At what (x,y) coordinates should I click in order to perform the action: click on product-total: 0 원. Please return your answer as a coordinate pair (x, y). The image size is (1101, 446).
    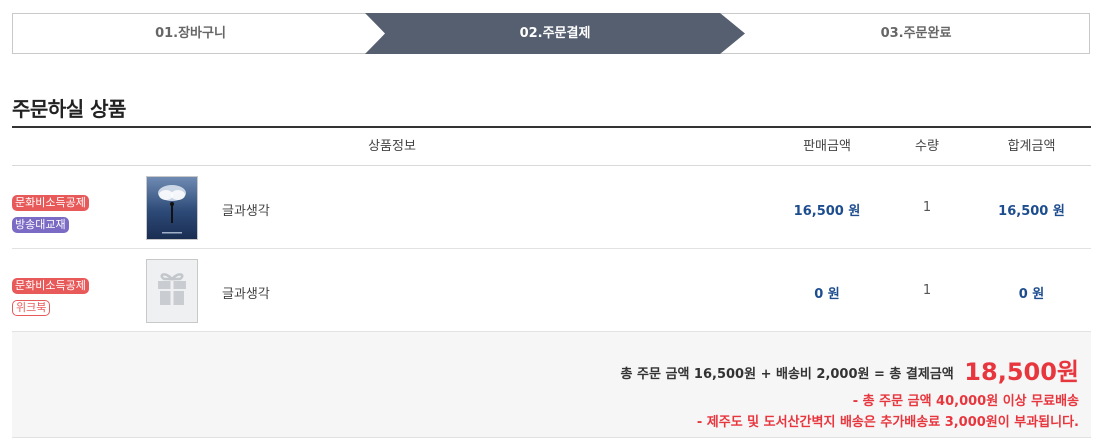
    Looking at the image, I should click on (1031, 294).